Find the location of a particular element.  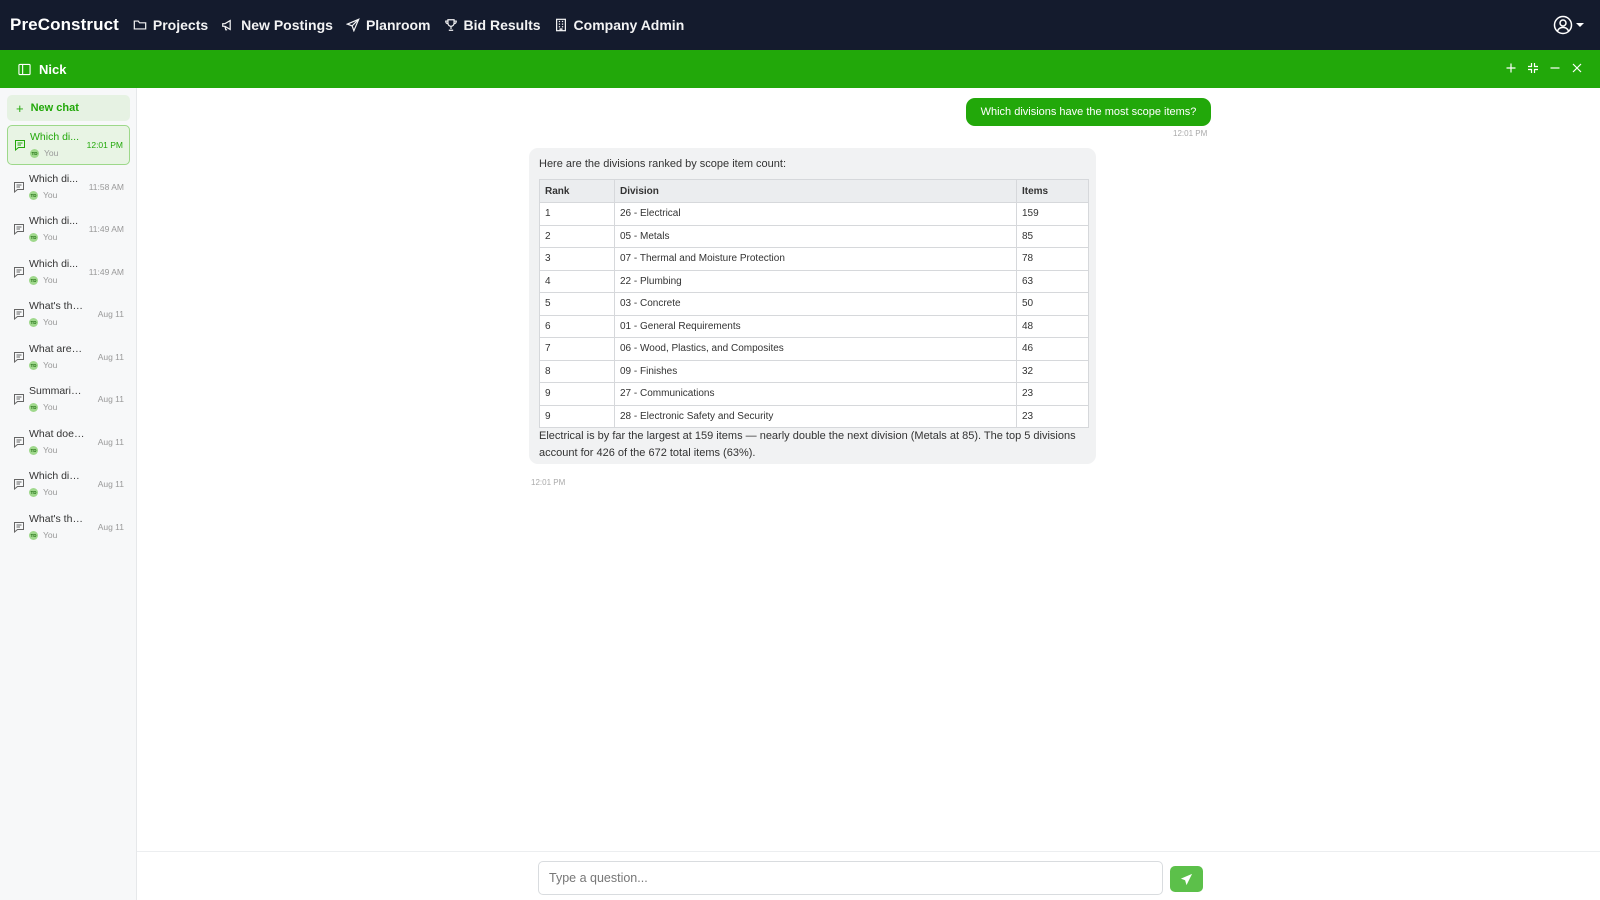

collapse-button is located at coordinates (1533, 68).